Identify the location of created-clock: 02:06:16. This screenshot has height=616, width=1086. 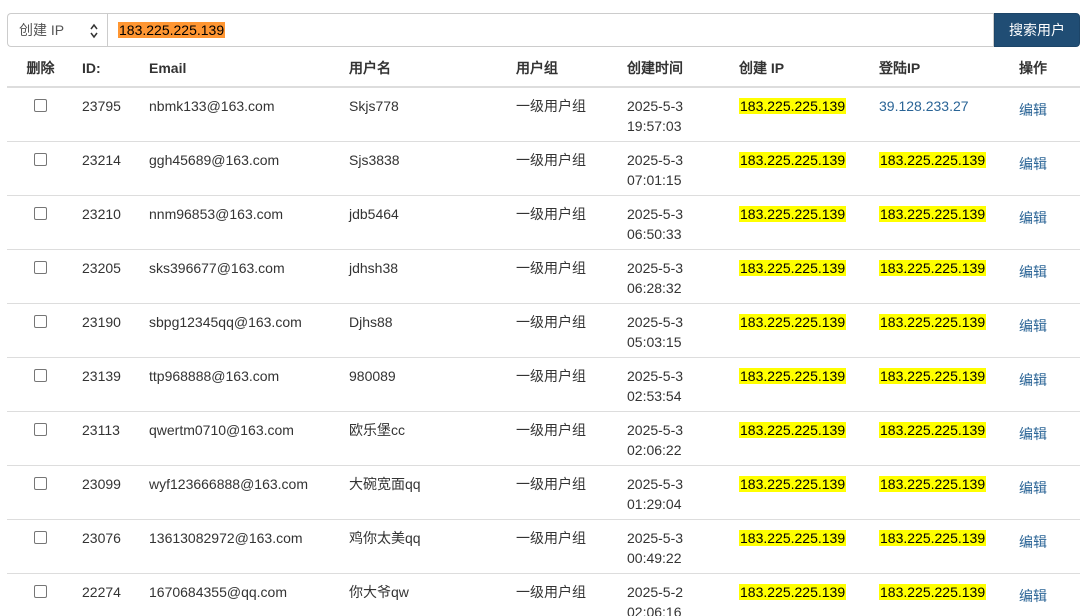
(654, 609).